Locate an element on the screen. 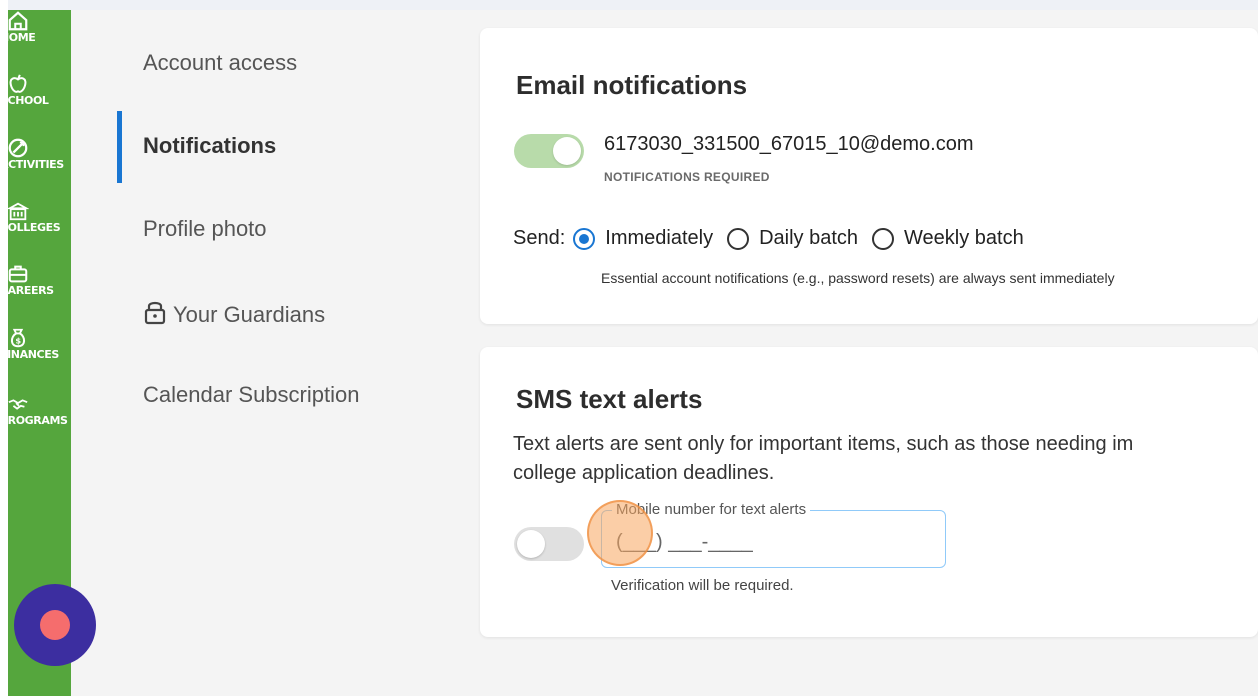  rail-item-programs: PROGRAMS is located at coordinates (39, 410).